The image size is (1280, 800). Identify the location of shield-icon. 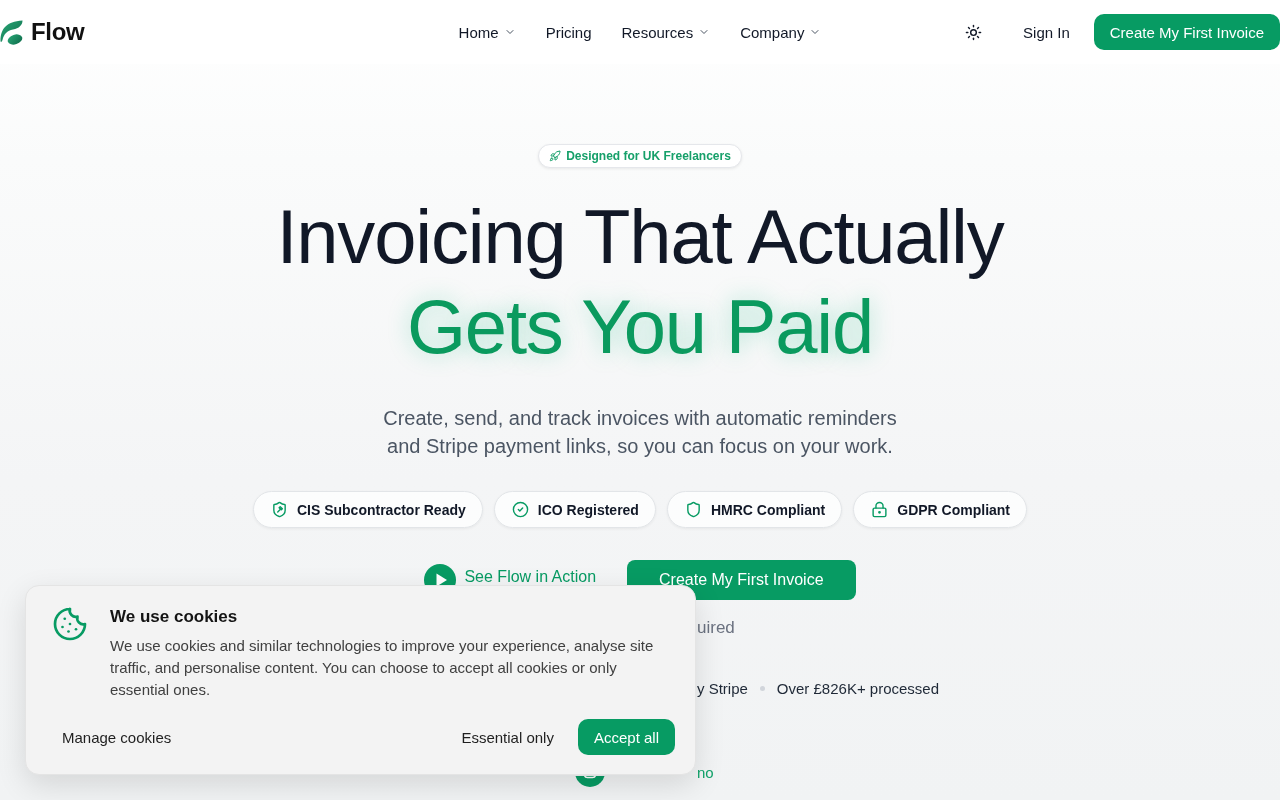
(693, 509).